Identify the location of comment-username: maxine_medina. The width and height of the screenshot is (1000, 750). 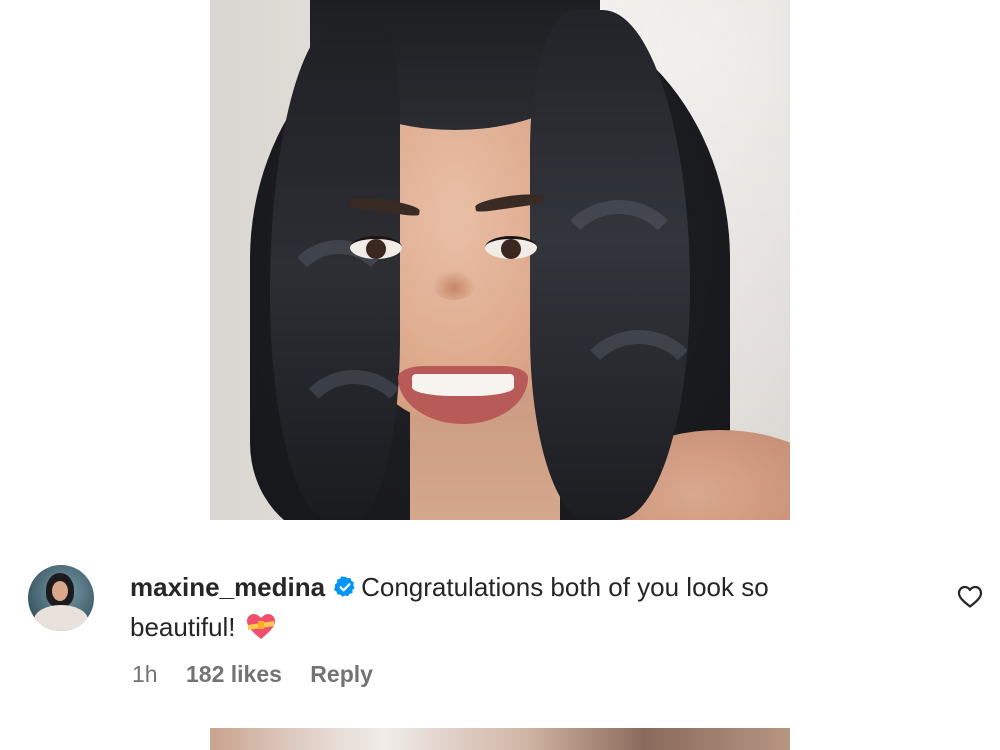
(227, 587).